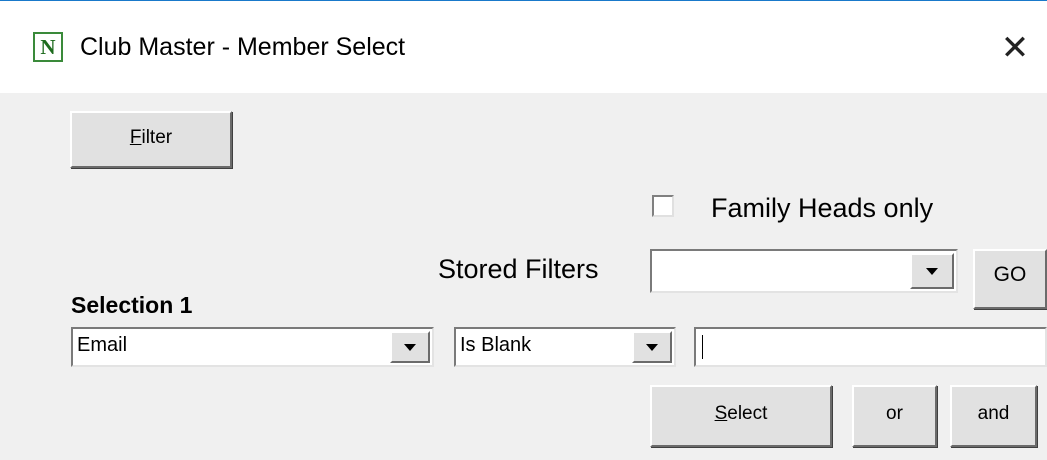 This screenshot has width=1047, height=460. I want to click on operator-dropdown-value: Is Blank, so click(496, 345).